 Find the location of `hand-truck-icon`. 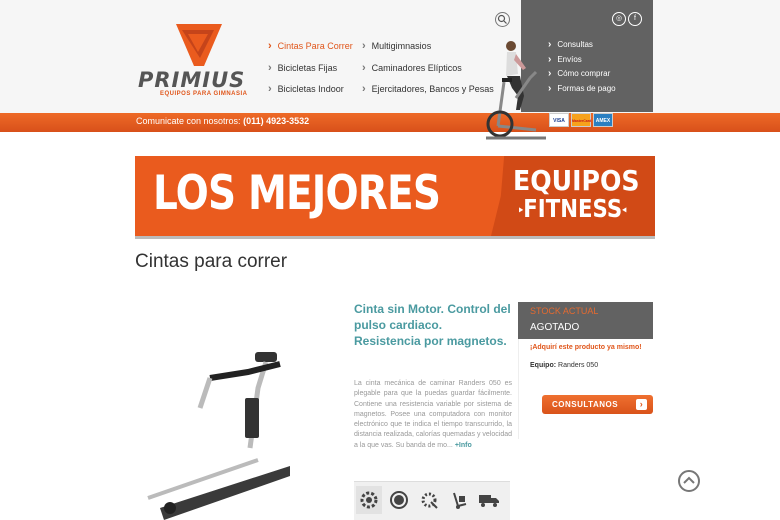

hand-truck-icon is located at coordinates (459, 500).